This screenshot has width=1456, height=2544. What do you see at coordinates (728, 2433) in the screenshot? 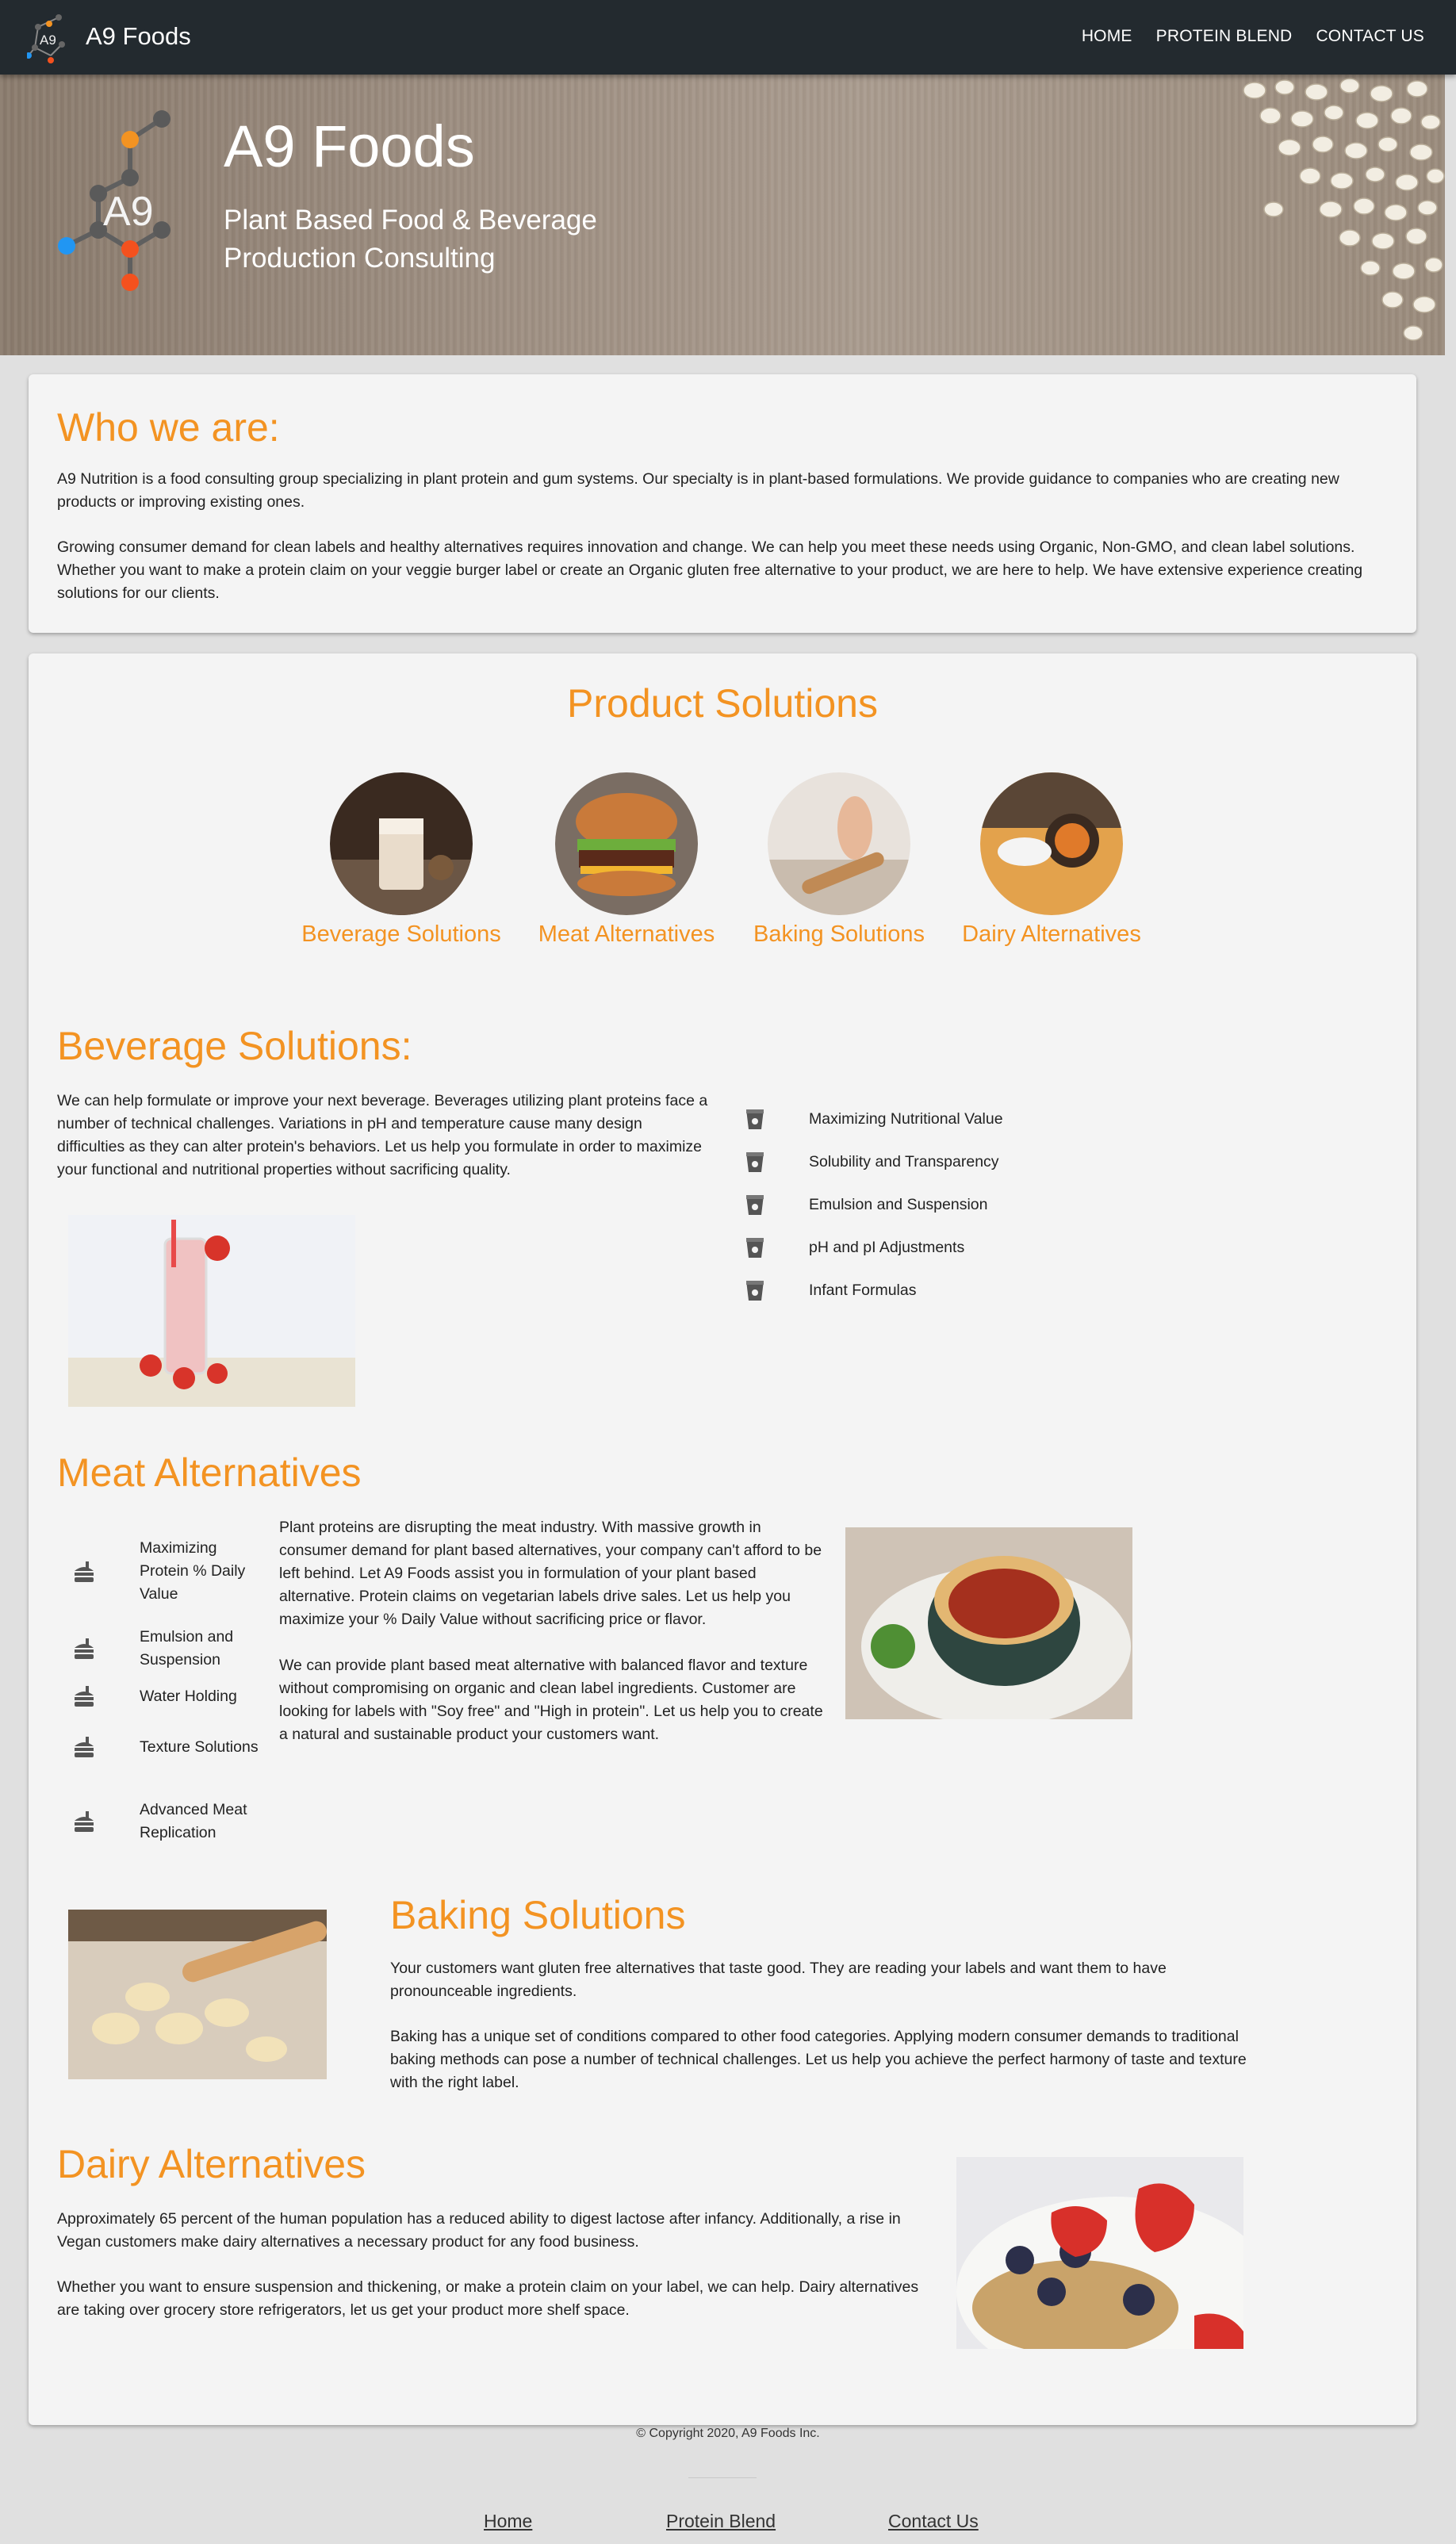
I see `copyright-text: © Copyright 2020, A9 Foods Inc.` at bounding box center [728, 2433].